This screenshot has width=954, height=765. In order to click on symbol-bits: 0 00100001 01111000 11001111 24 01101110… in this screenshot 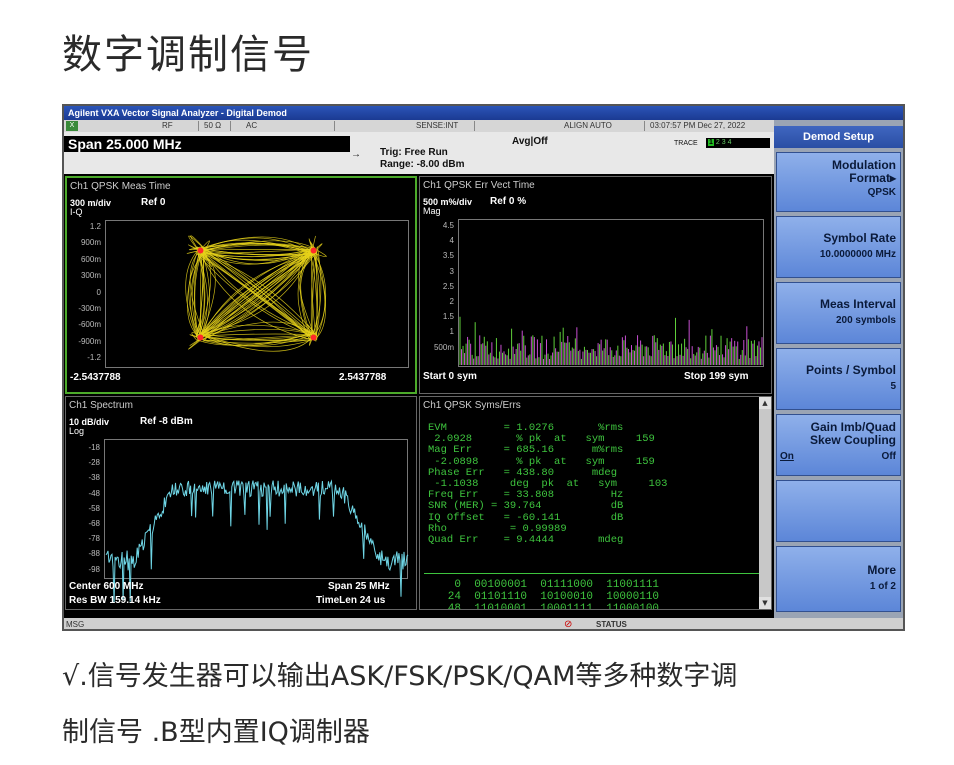, I will do `click(593, 594)`.